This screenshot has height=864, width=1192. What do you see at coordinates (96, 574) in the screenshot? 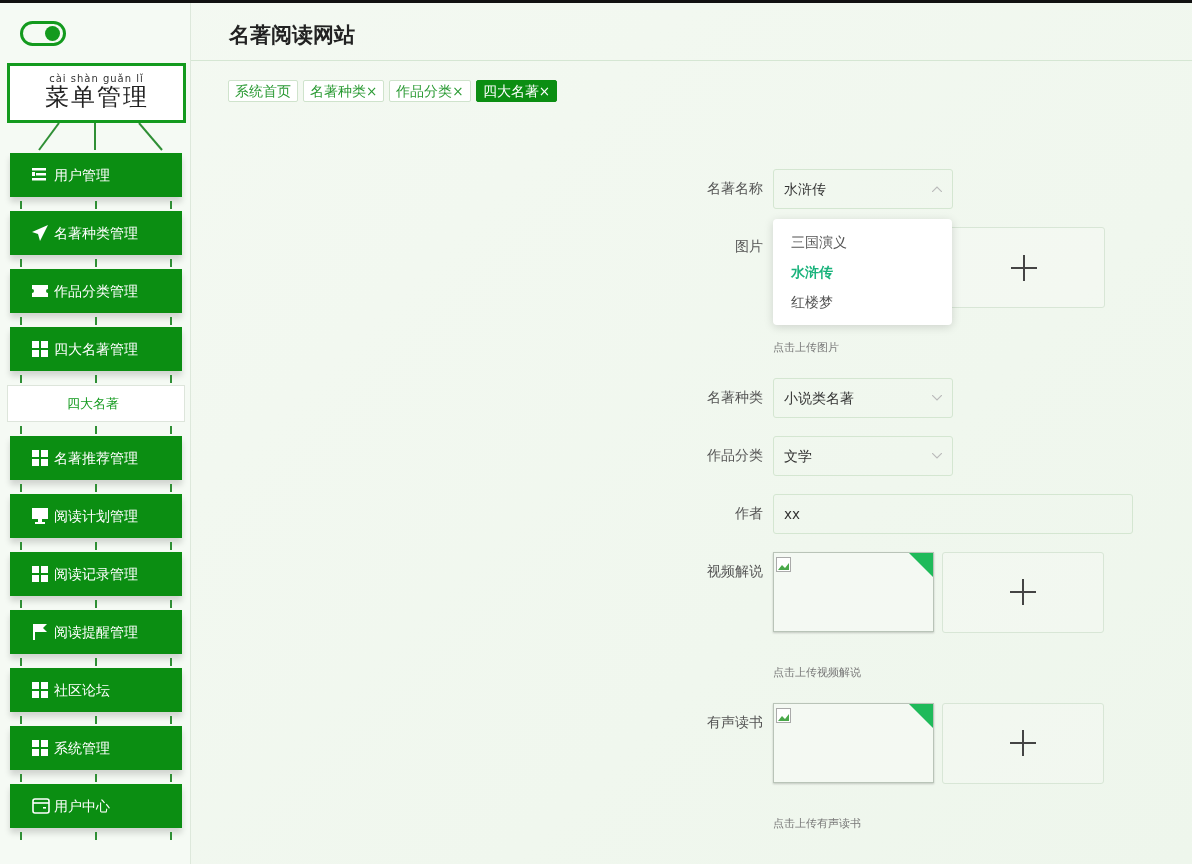
I see `sidebar-item: 阅读记录管理` at bounding box center [96, 574].